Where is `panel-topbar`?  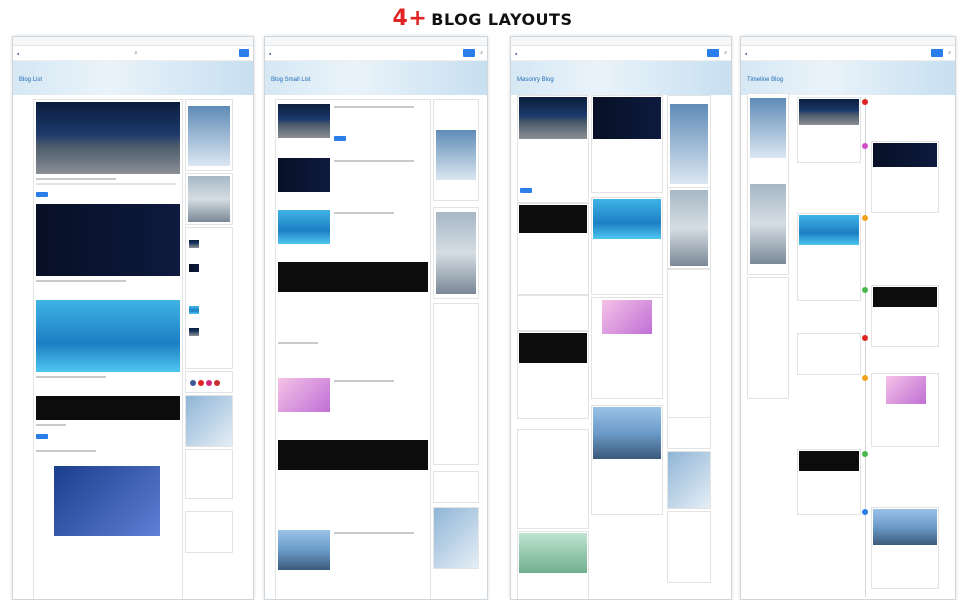 panel-topbar is located at coordinates (133, 41).